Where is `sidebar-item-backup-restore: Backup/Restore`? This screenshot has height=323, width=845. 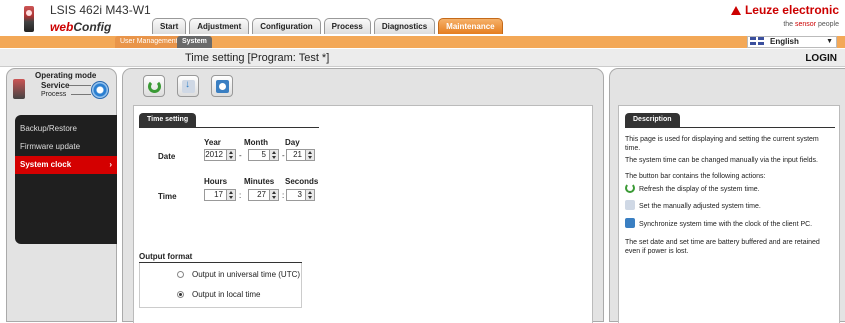
sidebar-item-backup-restore: Backup/Restore is located at coordinates (66, 129).